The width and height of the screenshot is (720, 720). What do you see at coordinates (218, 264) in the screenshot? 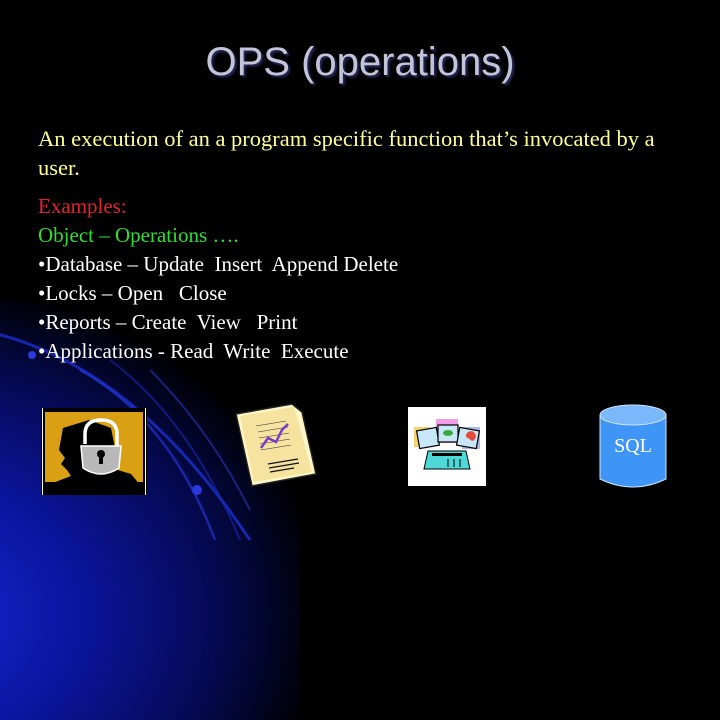
I see `bullet-database: •Database – Update Insert Append Delete` at bounding box center [218, 264].